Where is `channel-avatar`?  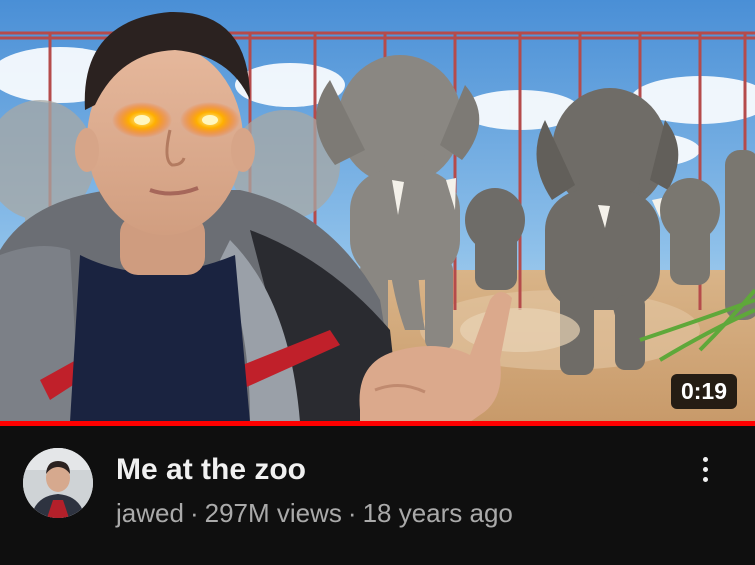
channel-avatar is located at coordinates (58, 483).